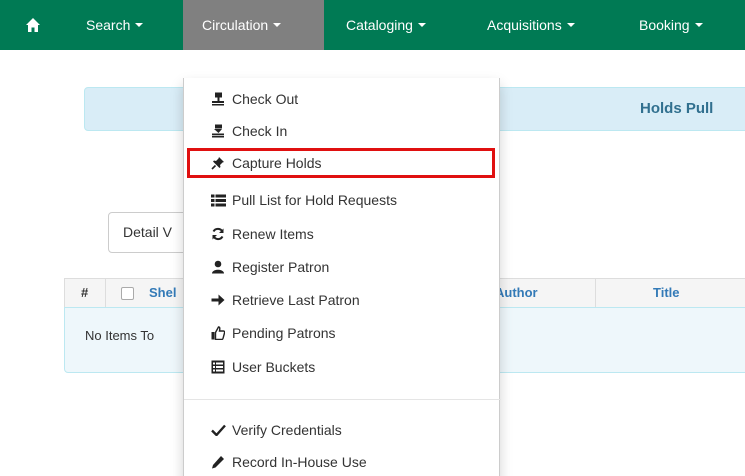  I want to click on menu-item-label: Record In-House Use, so click(299, 462).